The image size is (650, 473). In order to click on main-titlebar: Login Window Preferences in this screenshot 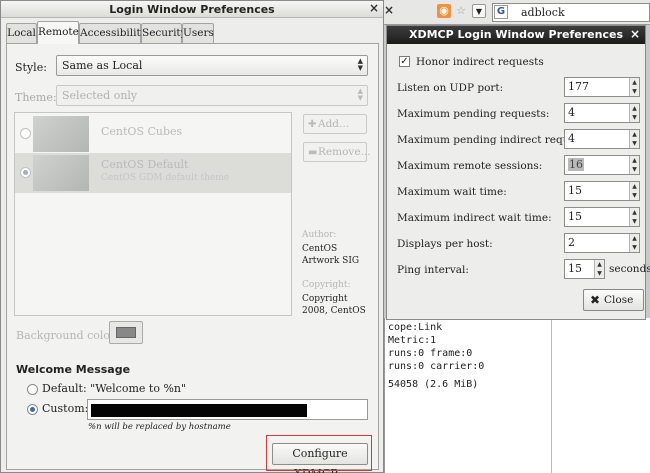, I will do `click(192, 9)`.